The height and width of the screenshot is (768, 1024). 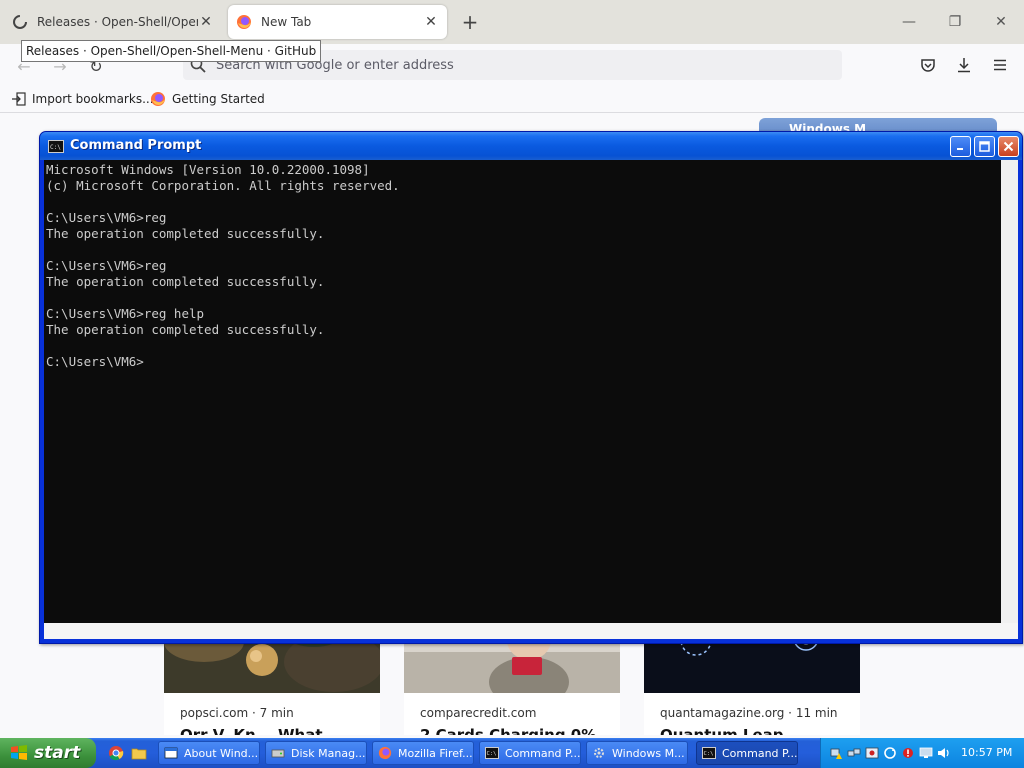 I want to click on cmd-title: Command Prompt, so click(x=136, y=145).